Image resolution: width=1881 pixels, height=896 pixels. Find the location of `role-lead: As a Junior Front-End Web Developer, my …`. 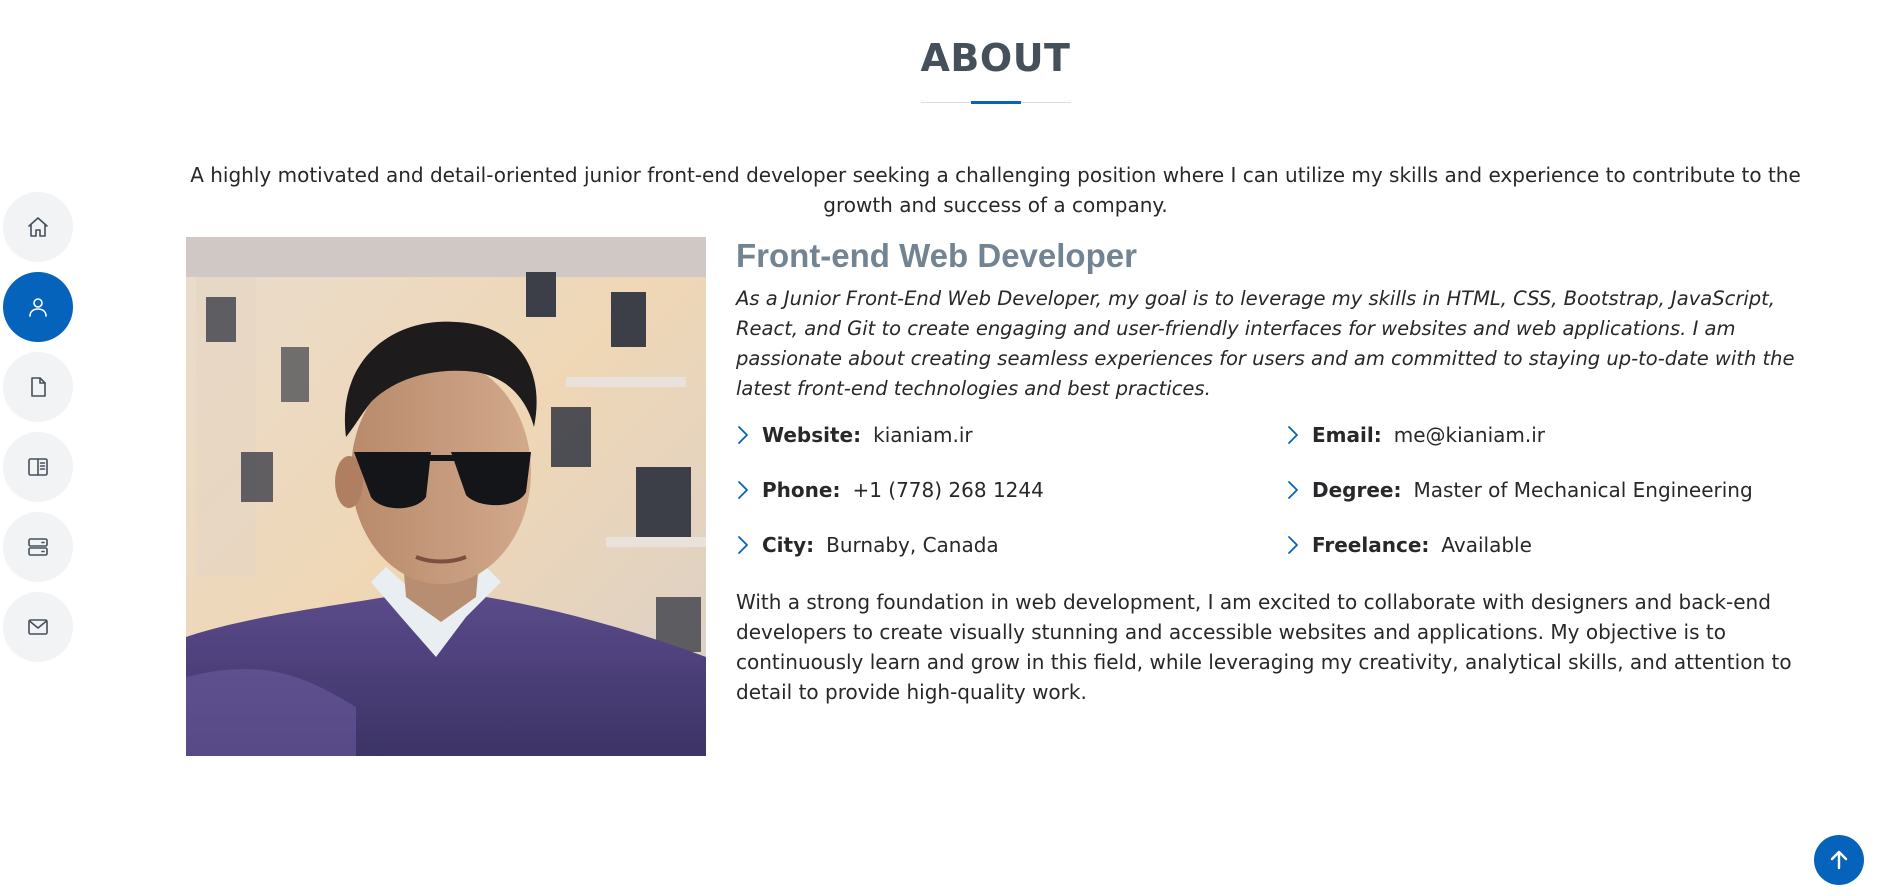

role-lead: As a Junior Front-End Web Developer, my … is located at coordinates (1265, 343).